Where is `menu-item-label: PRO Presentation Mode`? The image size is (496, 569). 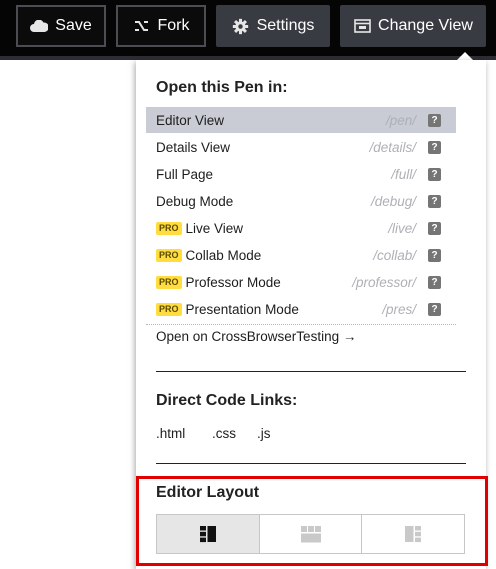
menu-item-label: PRO Presentation Mode is located at coordinates (269, 309).